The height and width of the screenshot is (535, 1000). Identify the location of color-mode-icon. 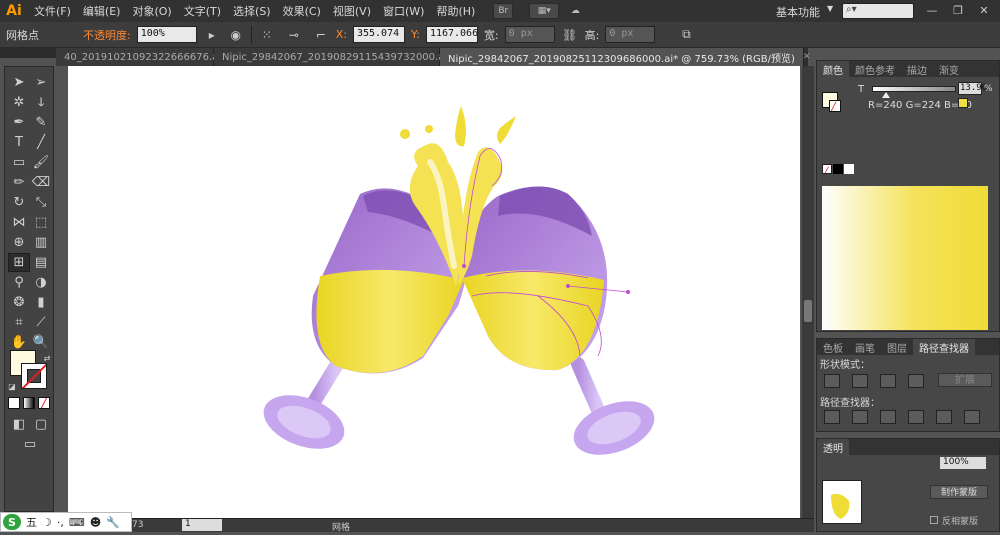
(14, 403).